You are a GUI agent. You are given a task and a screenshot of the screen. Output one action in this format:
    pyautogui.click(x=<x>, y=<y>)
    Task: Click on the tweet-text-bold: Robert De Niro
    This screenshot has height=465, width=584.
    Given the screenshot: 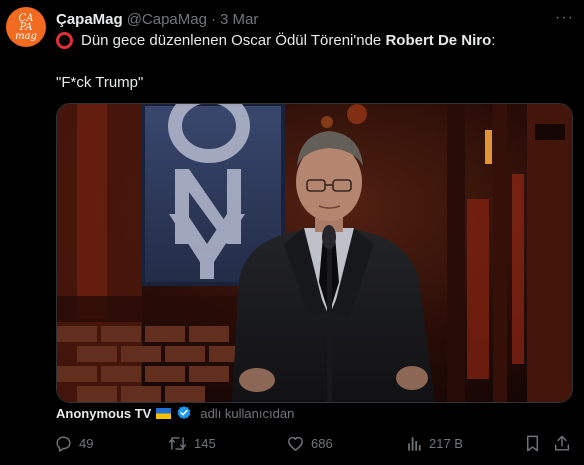 What is the action you would take?
    pyautogui.click(x=438, y=40)
    